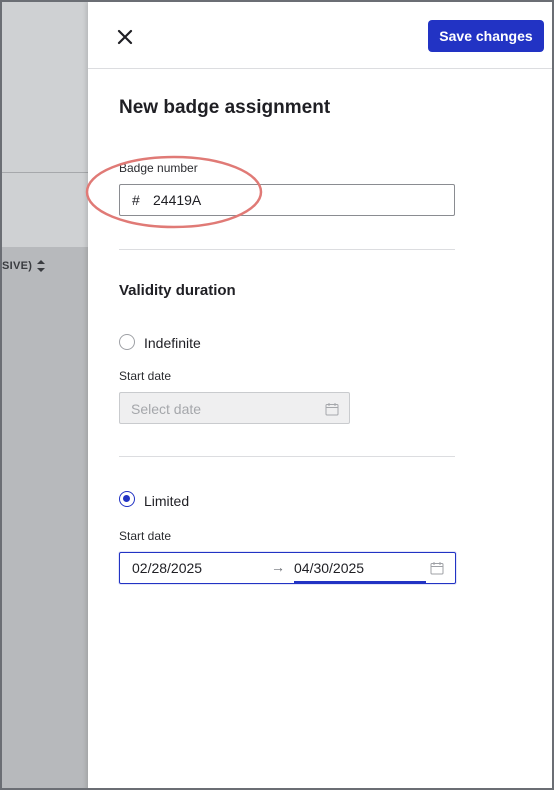 The height and width of the screenshot is (790, 554). What do you see at coordinates (360, 582) in the screenshot?
I see `active-field-underline` at bounding box center [360, 582].